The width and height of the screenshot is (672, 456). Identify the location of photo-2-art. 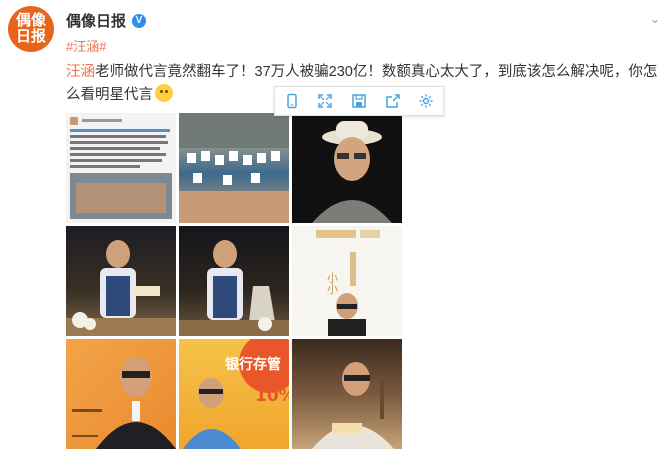
(234, 168).